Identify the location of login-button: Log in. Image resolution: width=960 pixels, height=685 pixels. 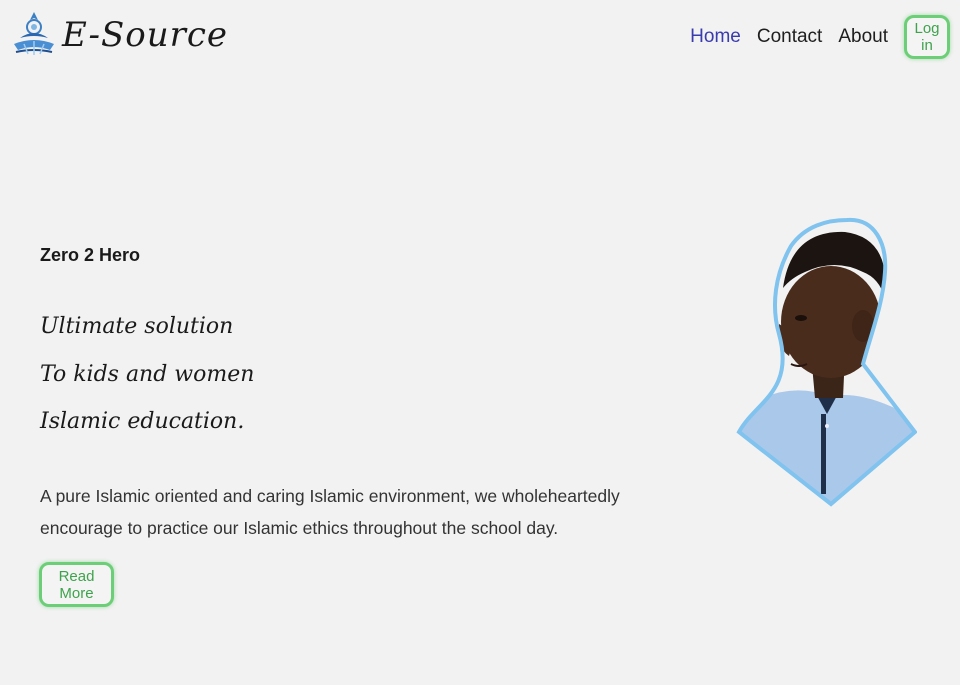
(927, 37).